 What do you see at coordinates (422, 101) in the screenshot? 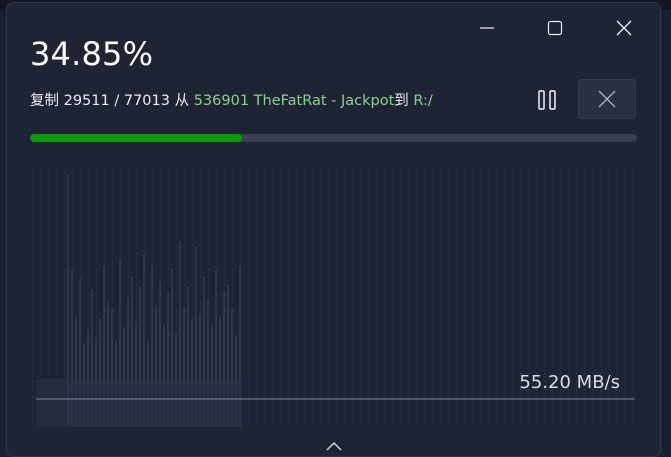
I see `destination-link: R:/` at bounding box center [422, 101].